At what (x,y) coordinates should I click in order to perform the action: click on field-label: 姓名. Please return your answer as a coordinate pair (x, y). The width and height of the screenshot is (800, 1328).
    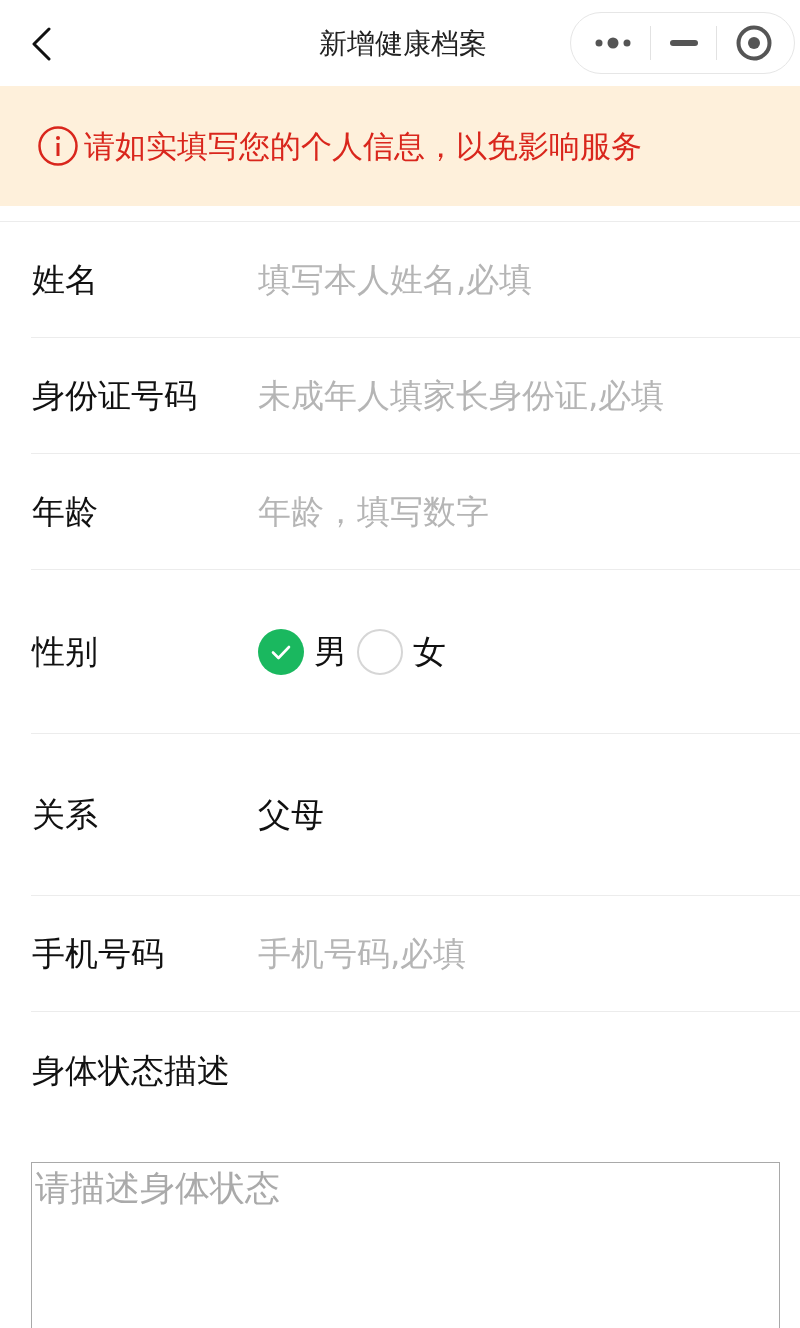
    Looking at the image, I should click on (65, 279).